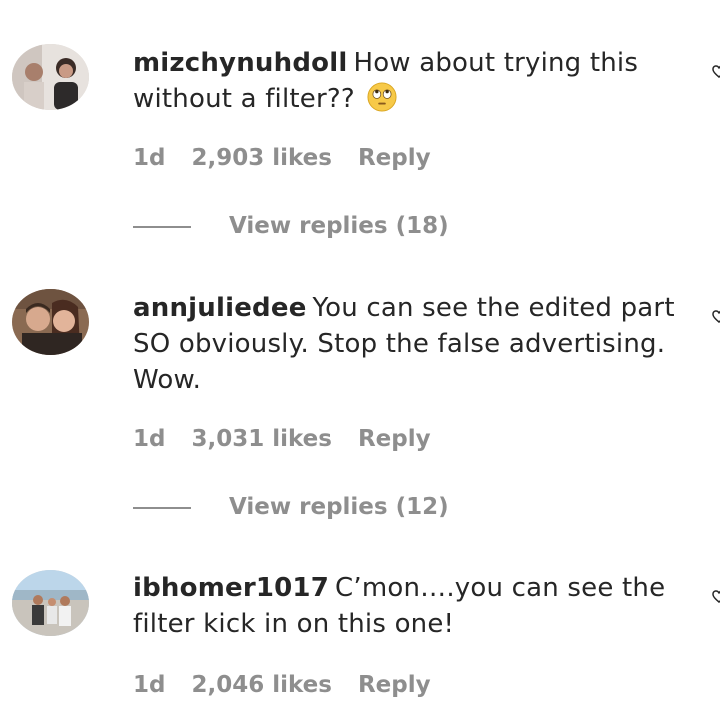 The image size is (720, 720). I want to click on comment-meta: 1d 2,903 likes Reply, so click(295, 158).